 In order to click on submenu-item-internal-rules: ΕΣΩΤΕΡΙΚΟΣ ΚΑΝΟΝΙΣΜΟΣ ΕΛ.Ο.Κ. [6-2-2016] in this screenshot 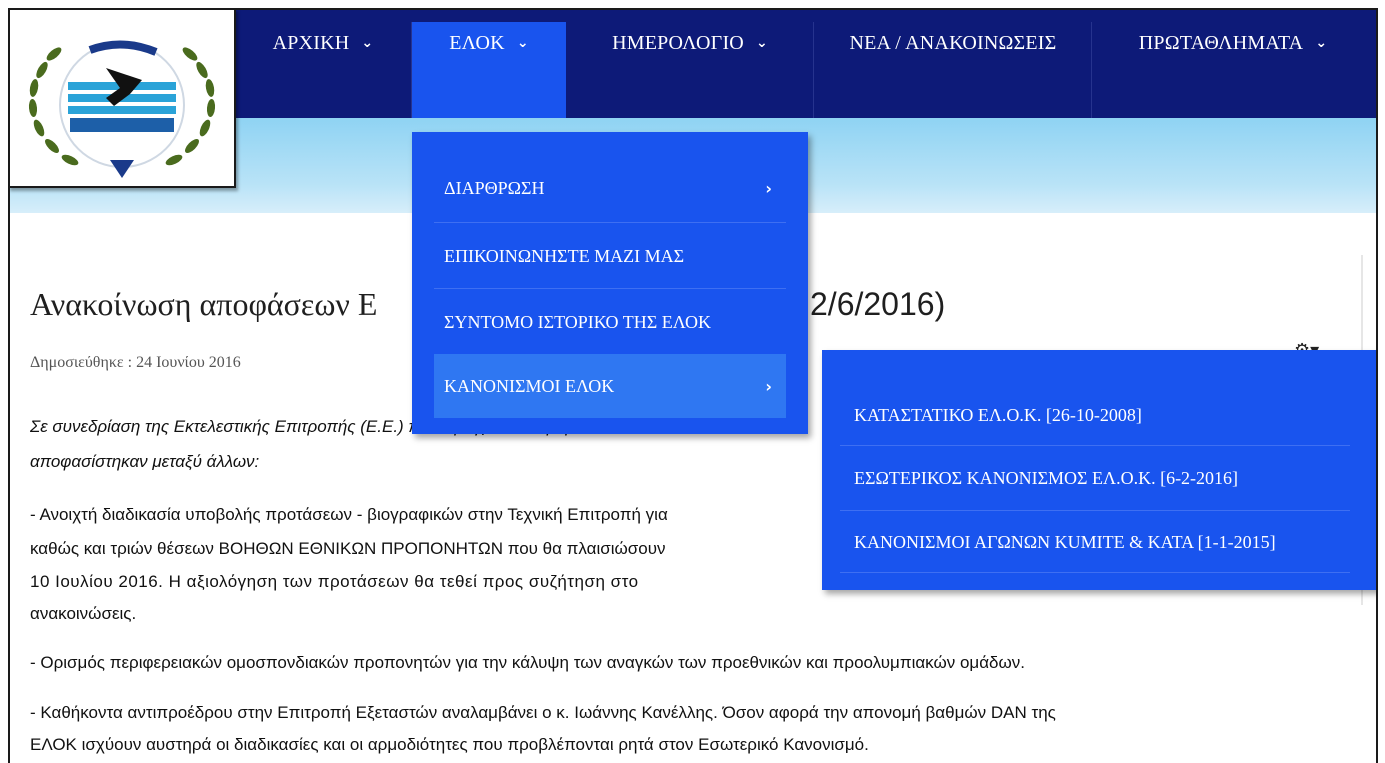, I will do `click(1095, 478)`.